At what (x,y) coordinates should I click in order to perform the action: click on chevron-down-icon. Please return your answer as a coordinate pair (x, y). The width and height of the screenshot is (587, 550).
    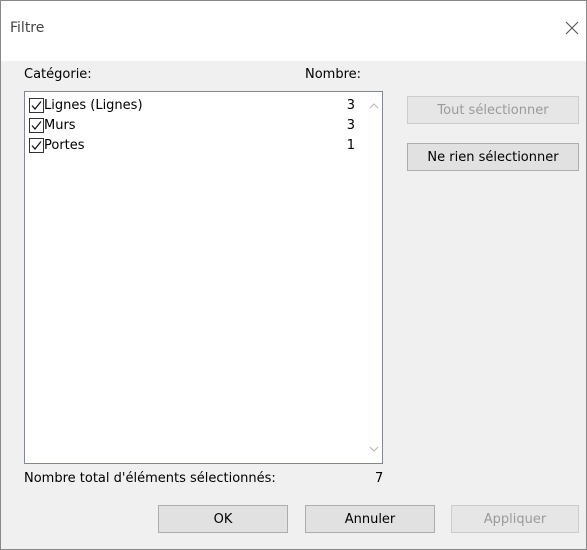
    Looking at the image, I should click on (374, 449).